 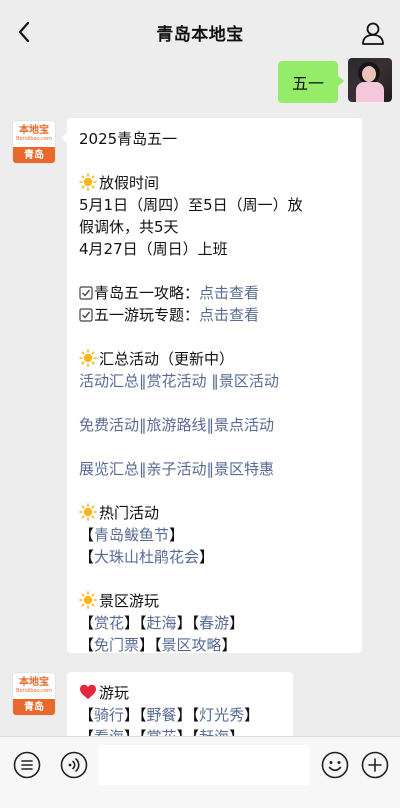 I want to click on link-row: 【赏花】【赶海】【春游】, so click(x=162, y=623).